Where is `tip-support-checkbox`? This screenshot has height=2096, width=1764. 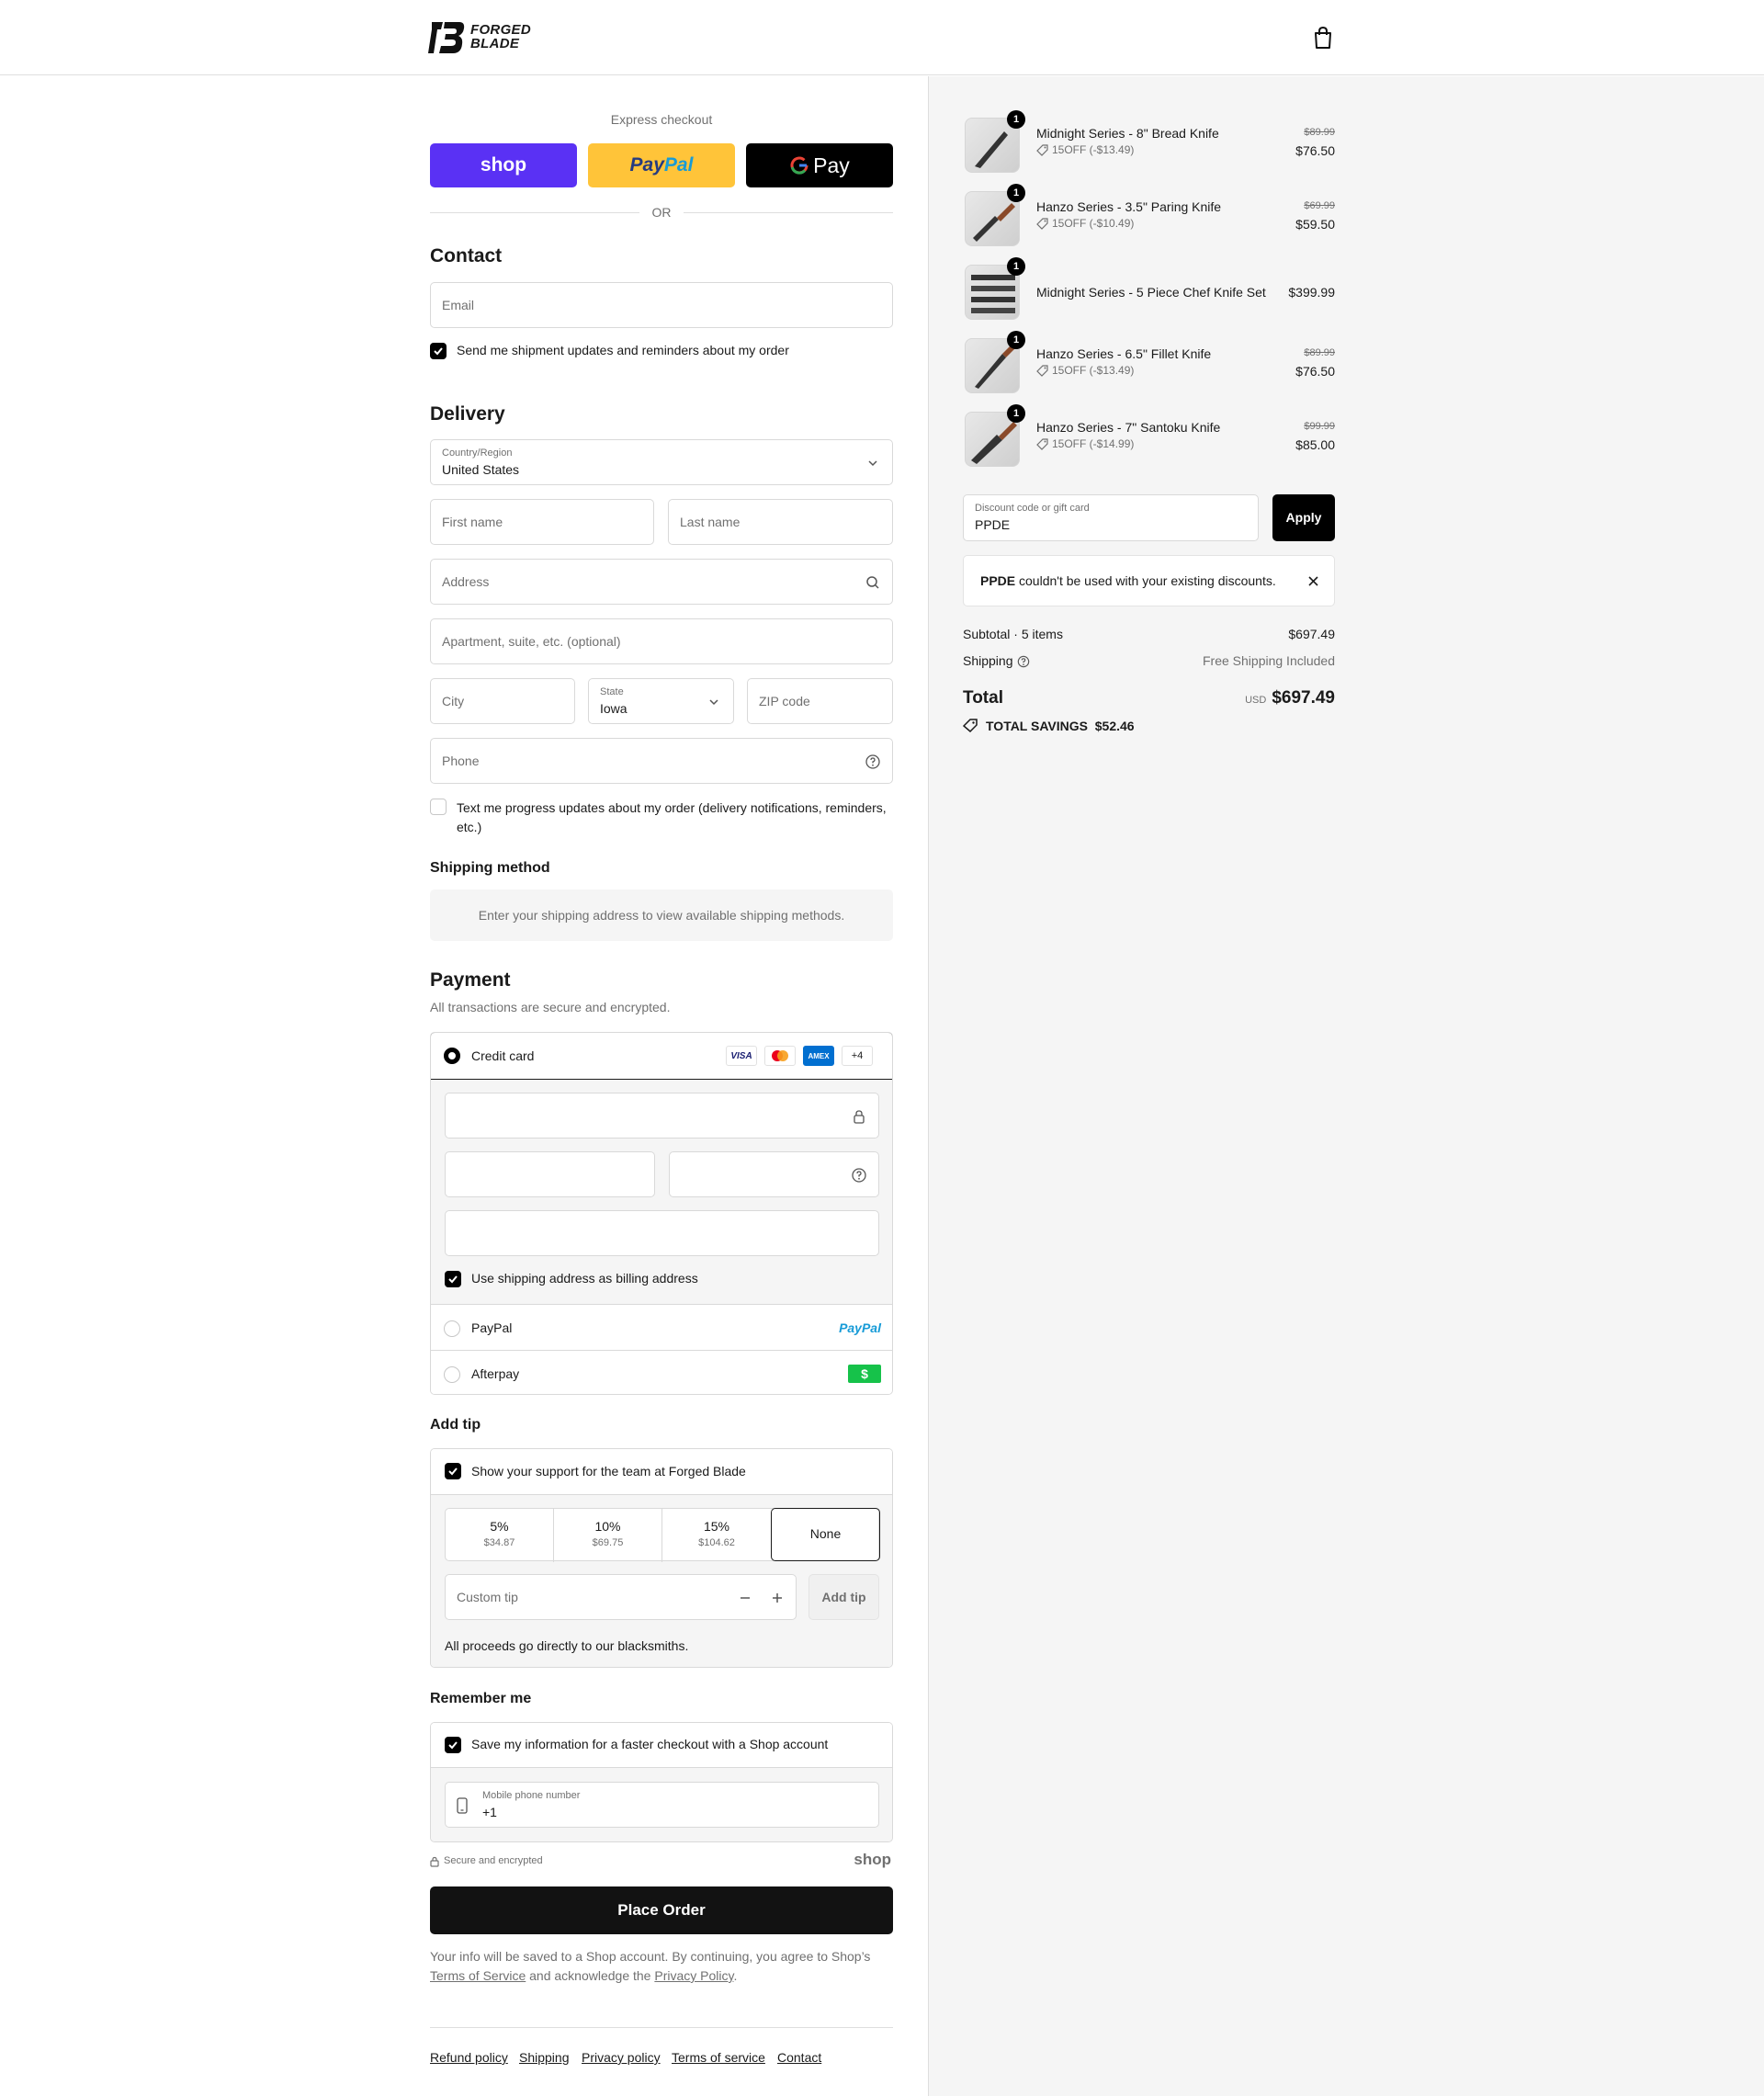 tip-support-checkbox is located at coordinates (453, 1471).